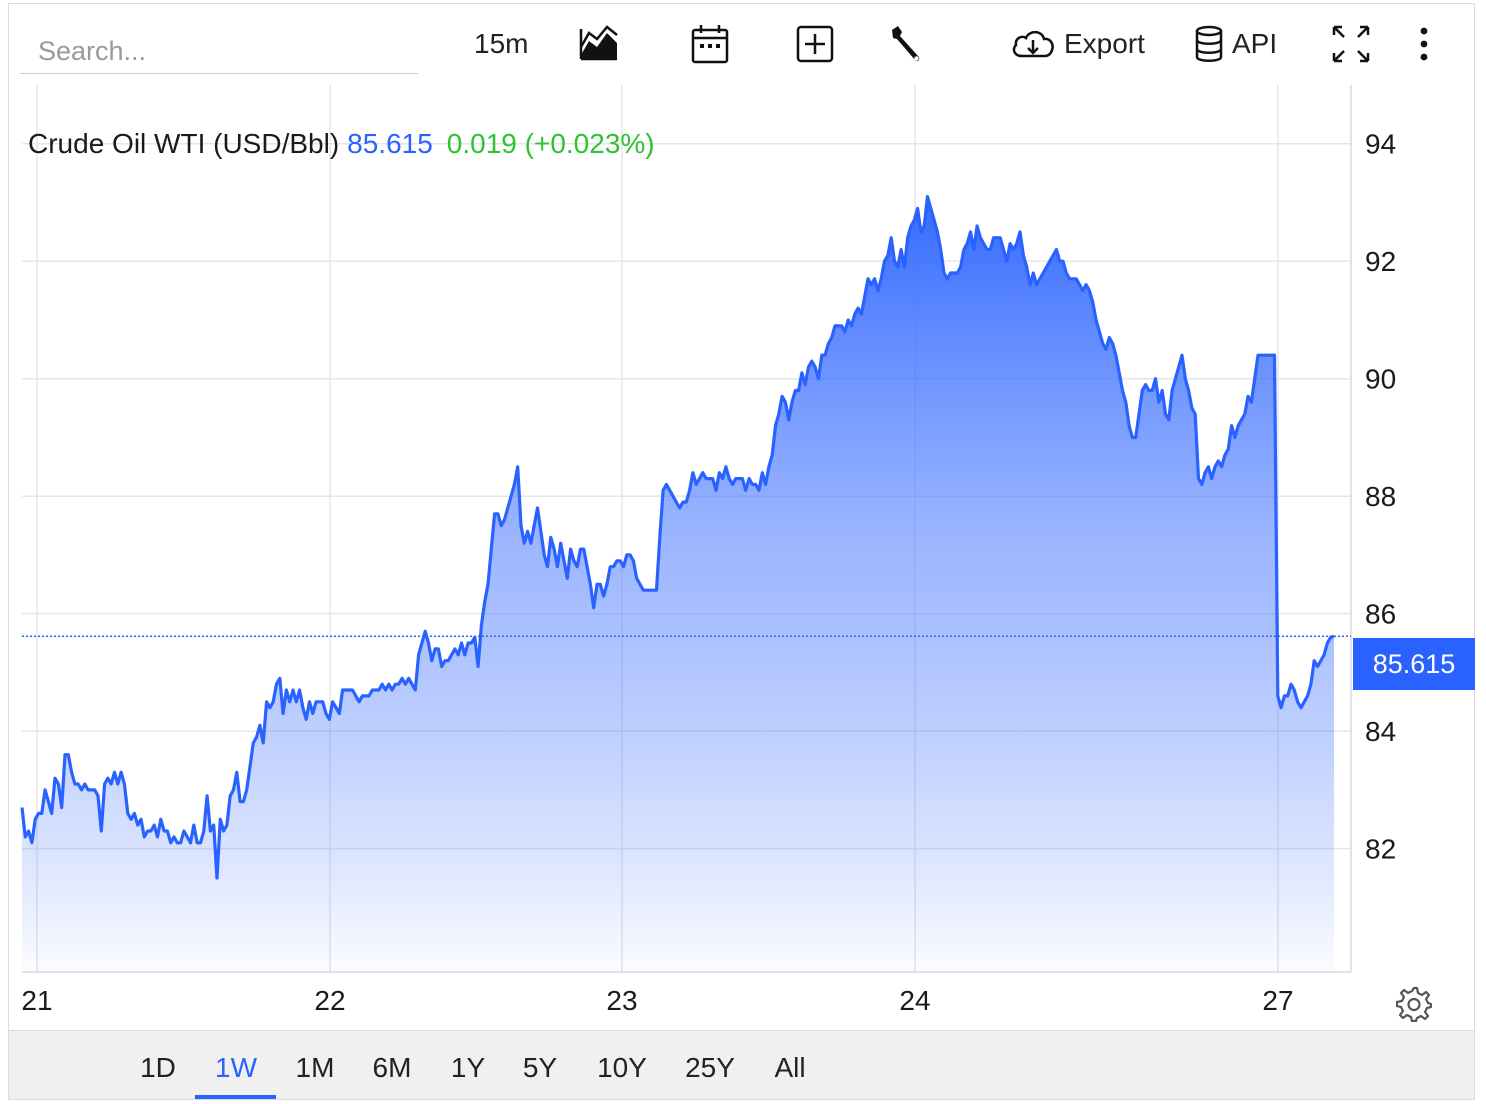 The width and height of the screenshot is (1486, 1104). Describe the element at coordinates (392, 1068) in the screenshot. I see `range-button-6m: 6M` at that location.